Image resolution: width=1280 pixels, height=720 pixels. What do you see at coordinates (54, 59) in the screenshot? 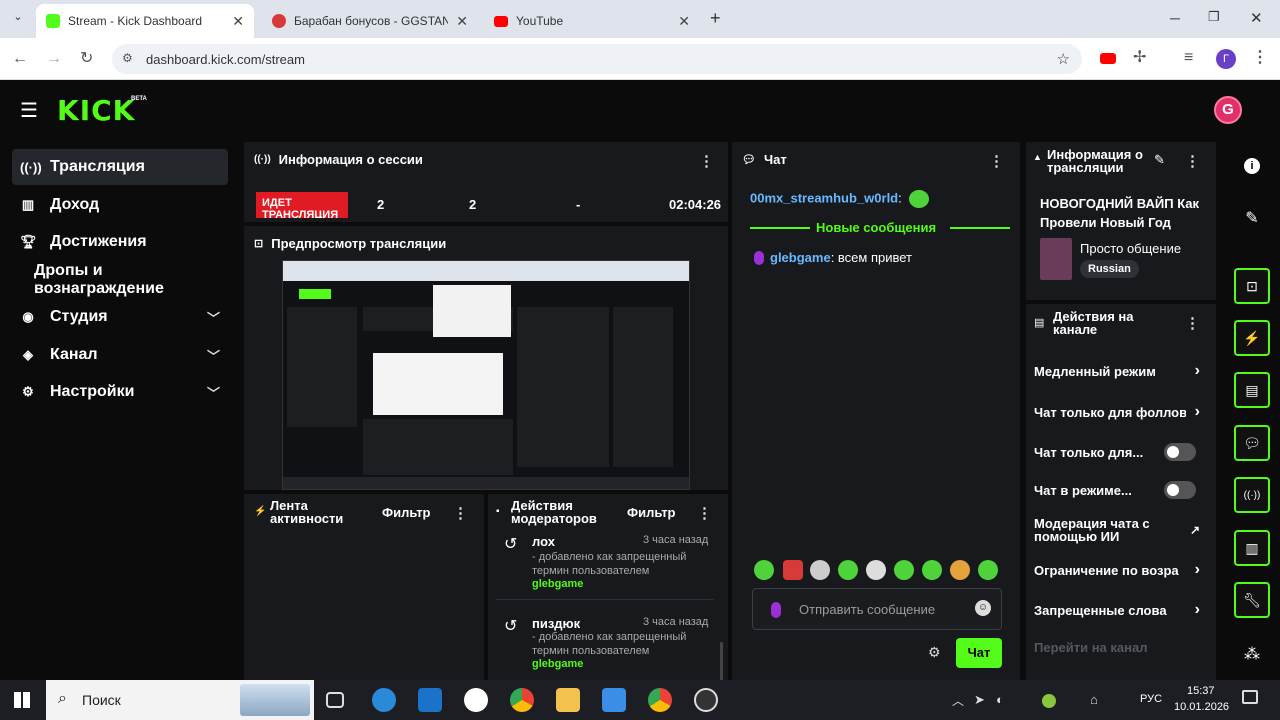
I see `forward-icon: →` at bounding box center [54, 59].